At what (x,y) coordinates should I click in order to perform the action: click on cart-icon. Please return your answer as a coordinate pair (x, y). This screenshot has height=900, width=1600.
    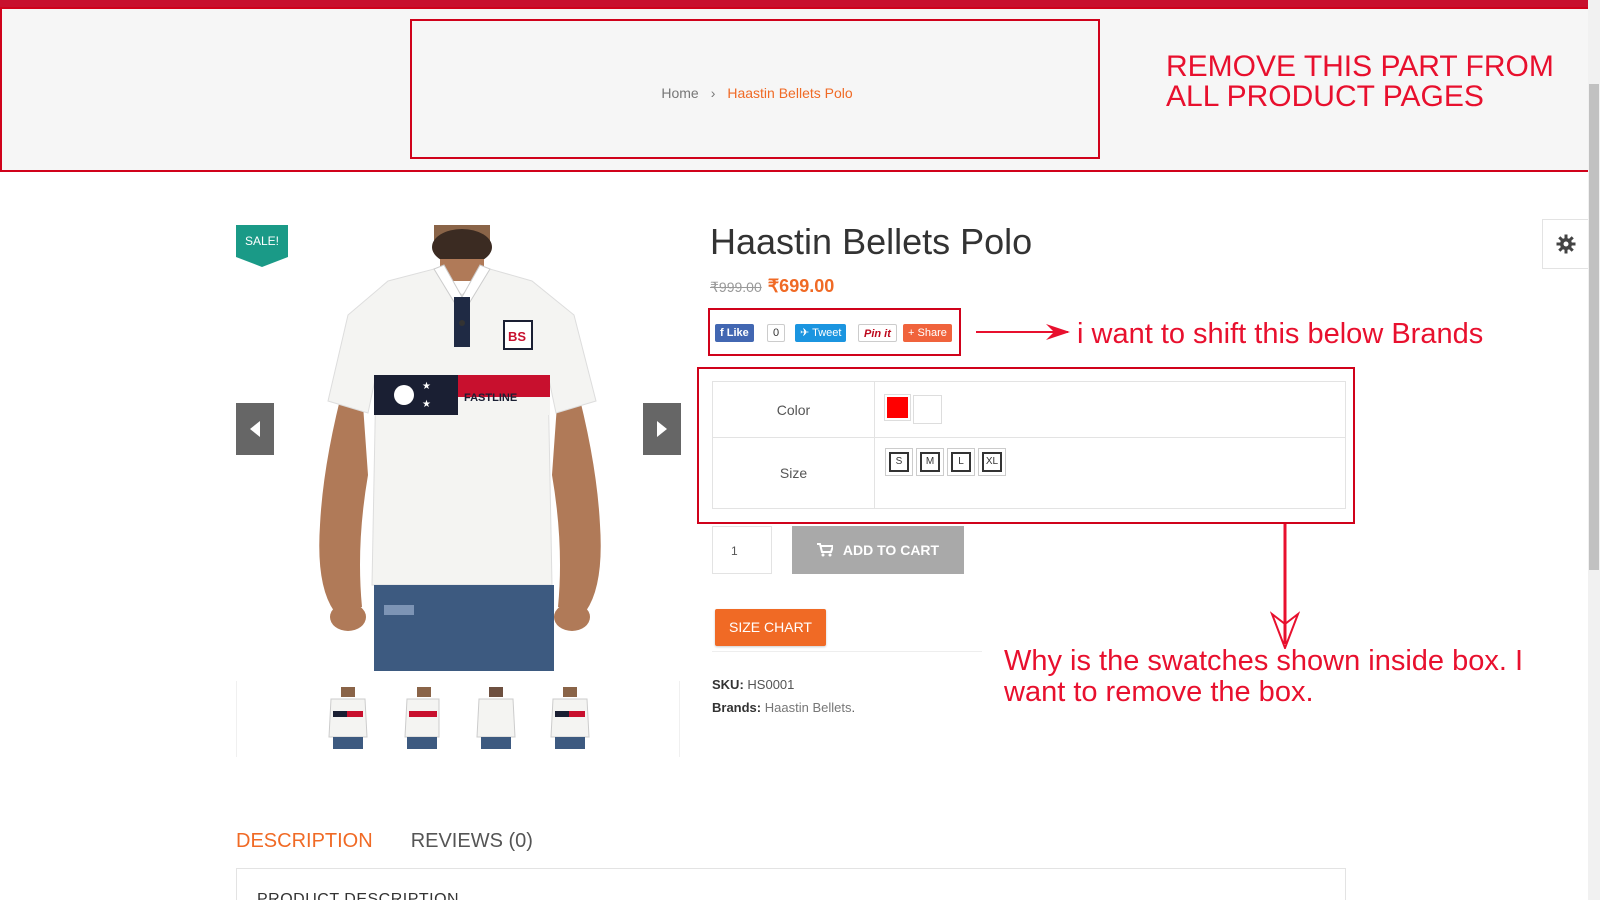
    Looking at the image, I should click on (824, 550).